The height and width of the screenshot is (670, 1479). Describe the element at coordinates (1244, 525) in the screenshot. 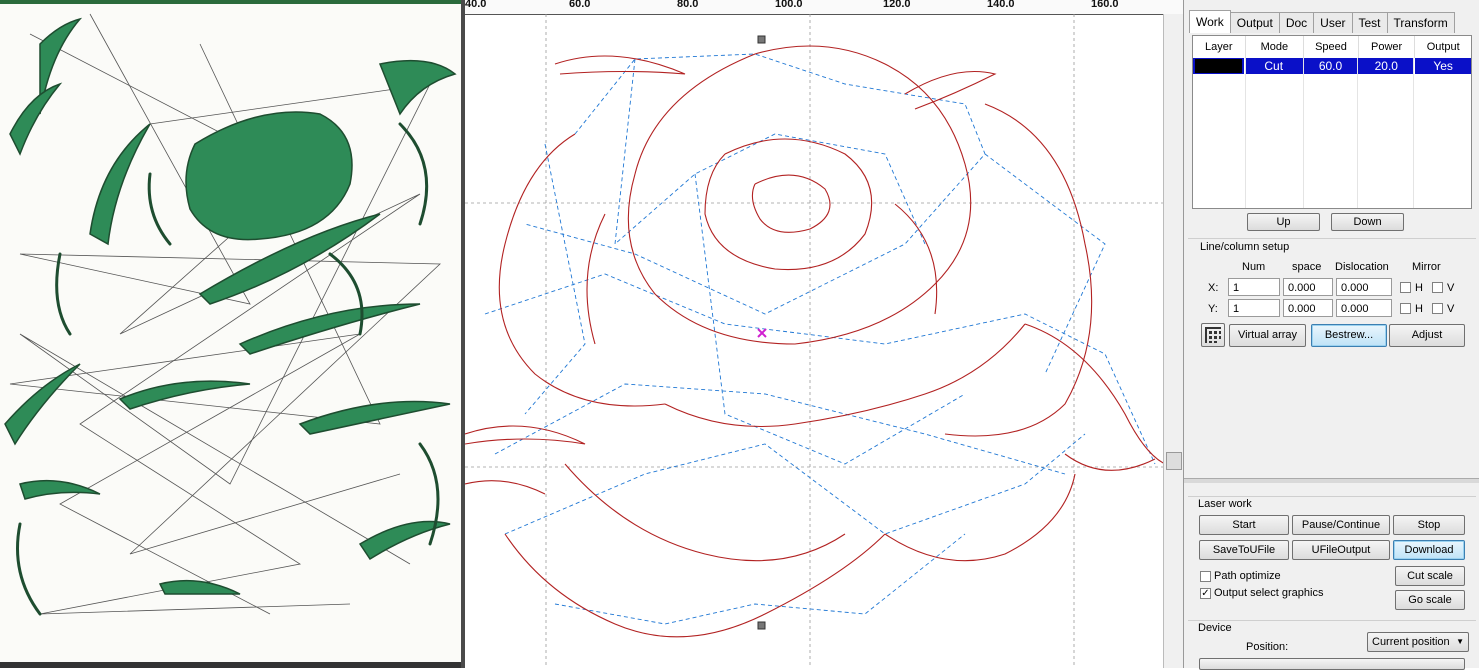

I see `start-button: Start` at that location.